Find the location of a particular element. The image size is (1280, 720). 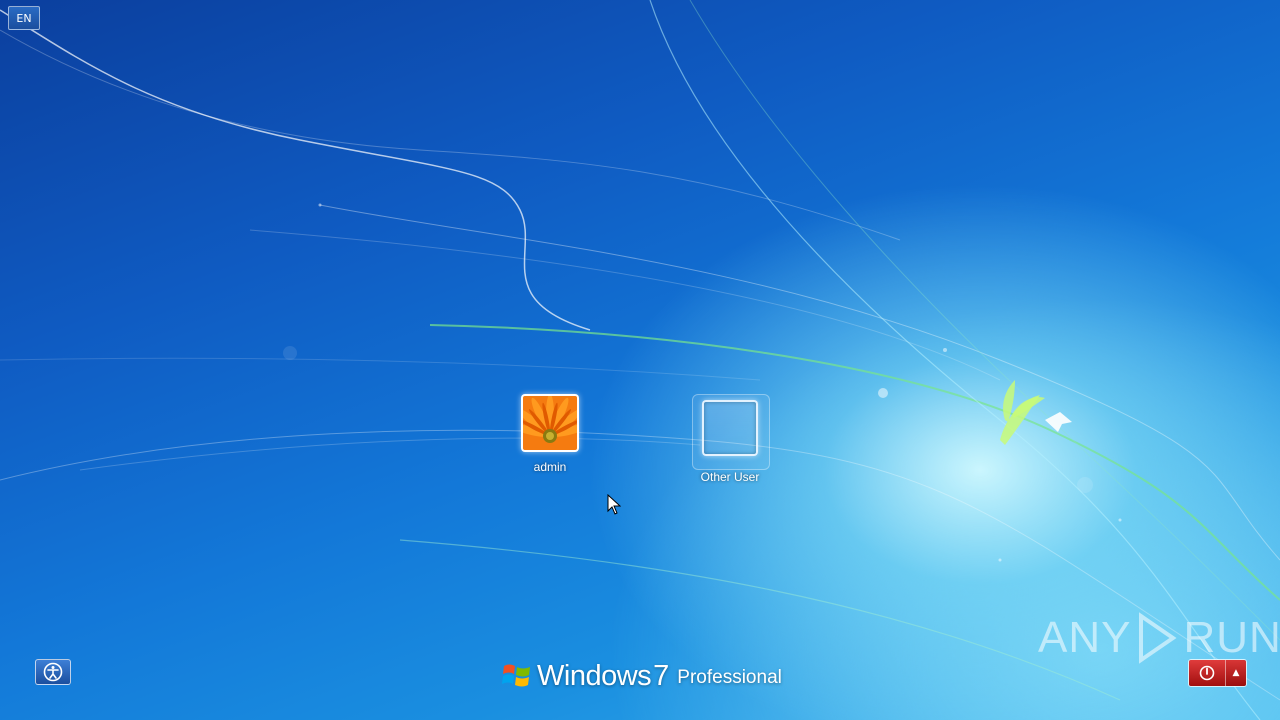

anyrun-watermark: ANY RUN is located at coordinates (1159, 638).